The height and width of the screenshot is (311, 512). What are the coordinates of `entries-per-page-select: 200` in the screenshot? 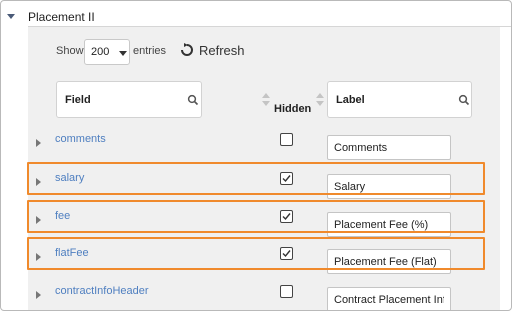 It's located at (107, 52).